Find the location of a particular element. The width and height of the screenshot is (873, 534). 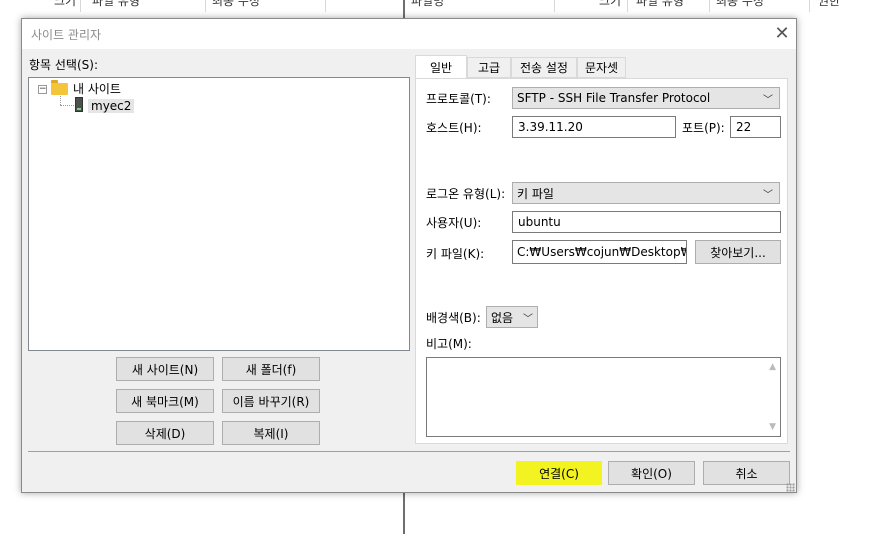

host-label: 호스트(H): is located at coordinates (454, 128).